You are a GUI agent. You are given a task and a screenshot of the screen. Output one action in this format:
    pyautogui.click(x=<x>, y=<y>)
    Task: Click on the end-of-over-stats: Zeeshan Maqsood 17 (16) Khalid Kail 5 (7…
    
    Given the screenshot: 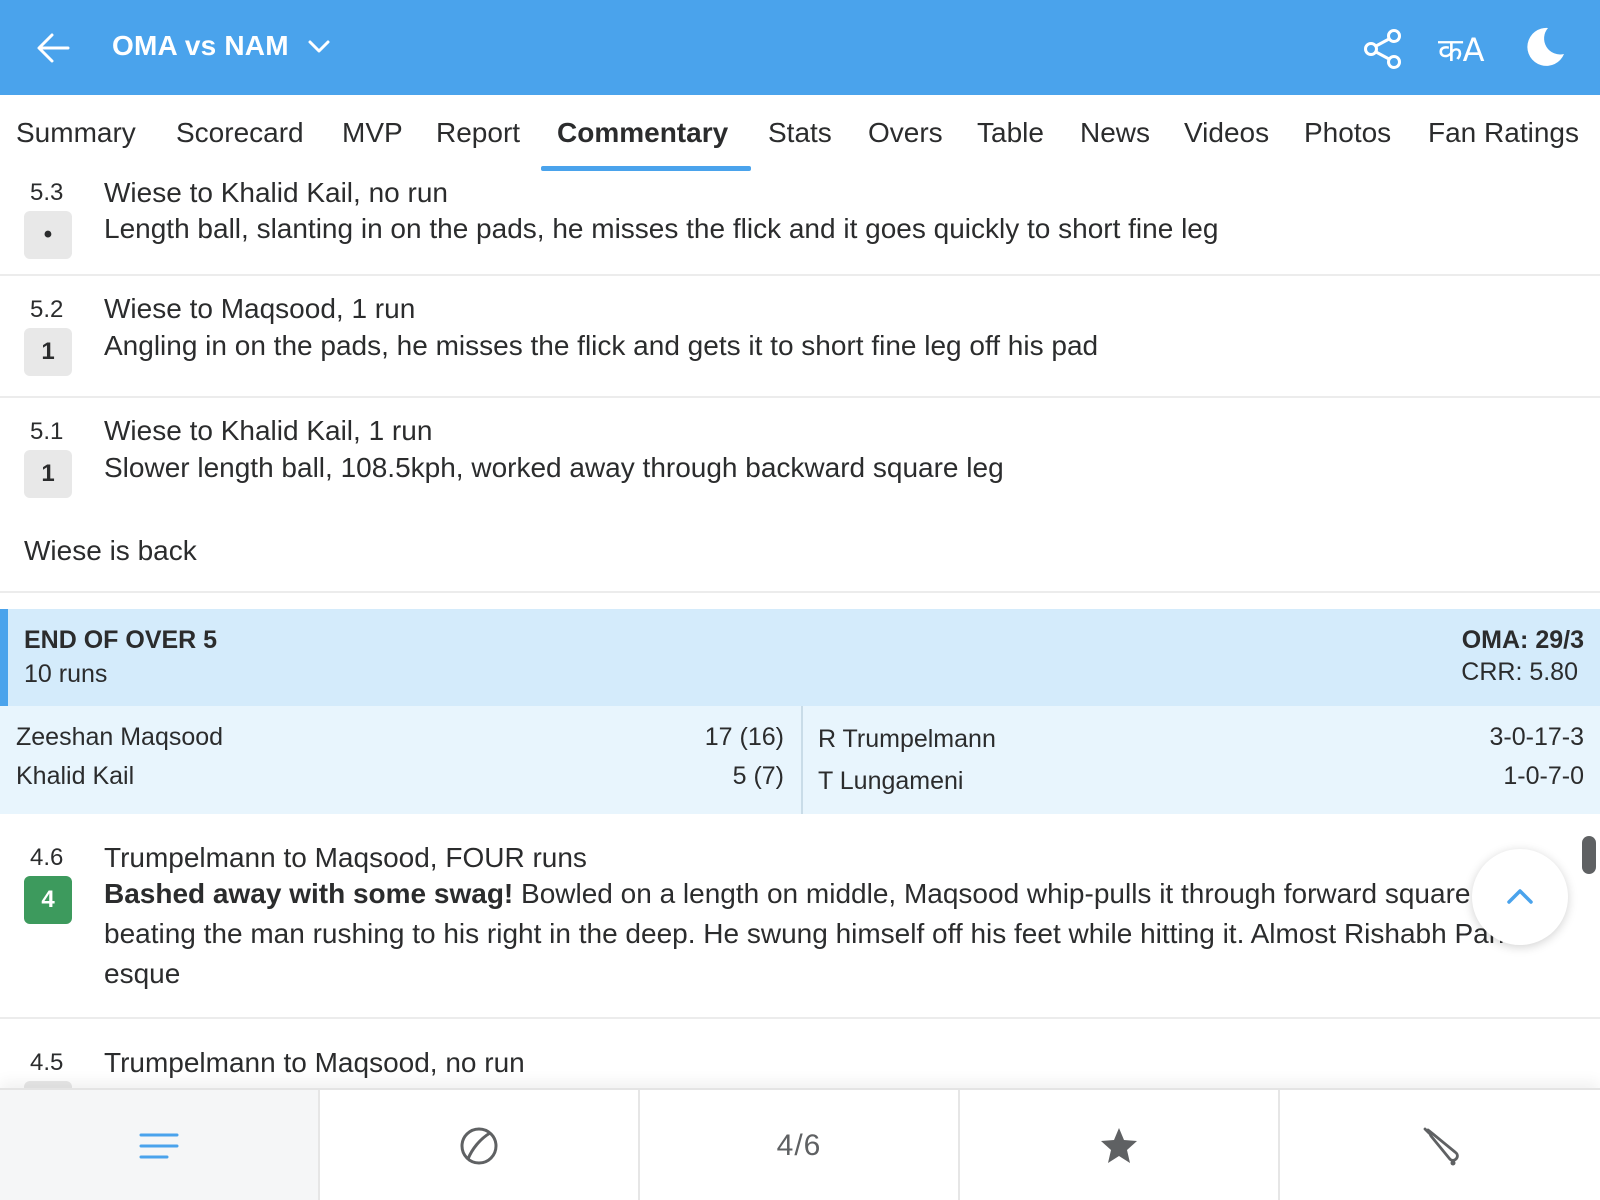 What is the action you would take?
    pyautogui.click(x=800, y=760)
    